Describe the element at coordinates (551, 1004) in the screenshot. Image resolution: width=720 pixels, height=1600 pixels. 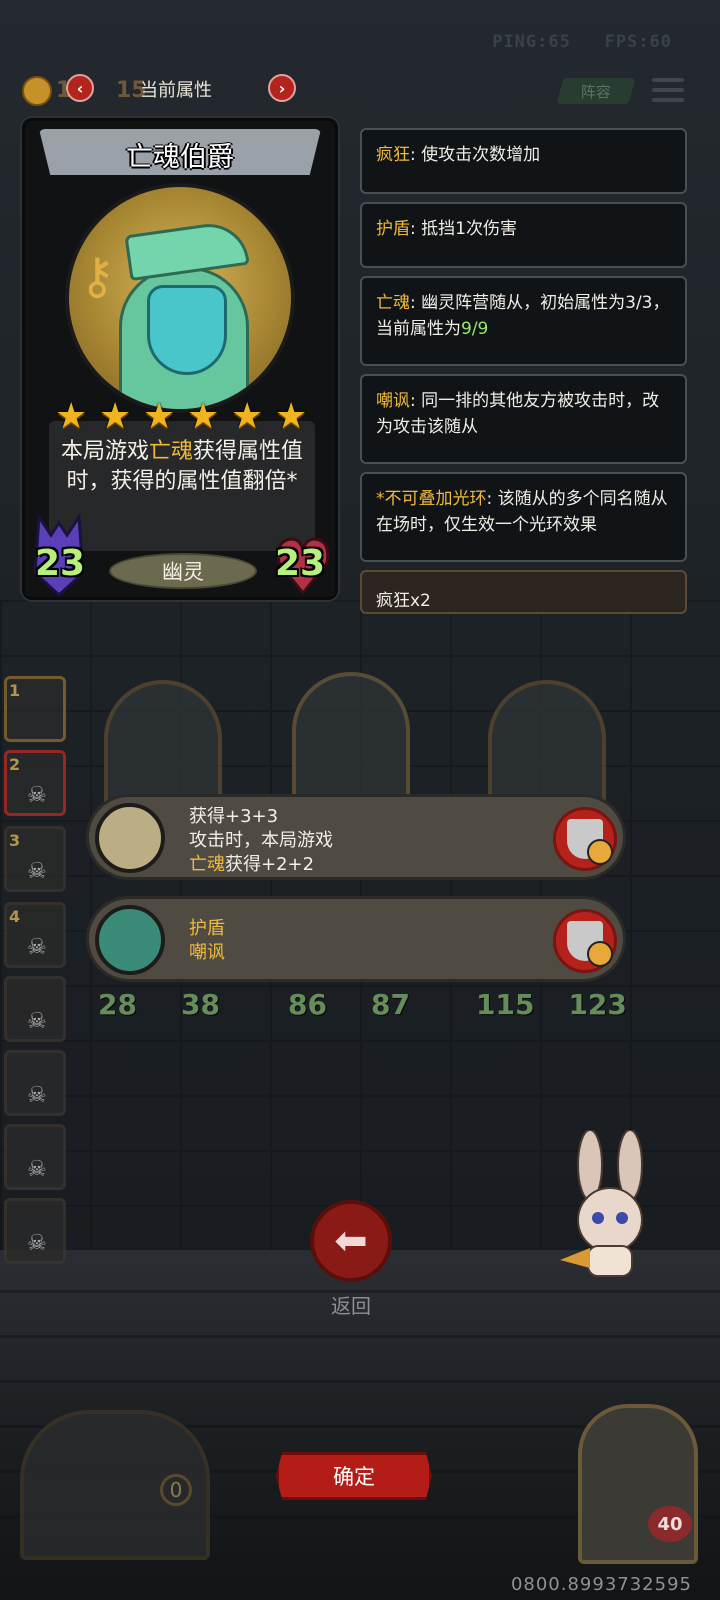
I see `minion-stats: 115 123` at that location.